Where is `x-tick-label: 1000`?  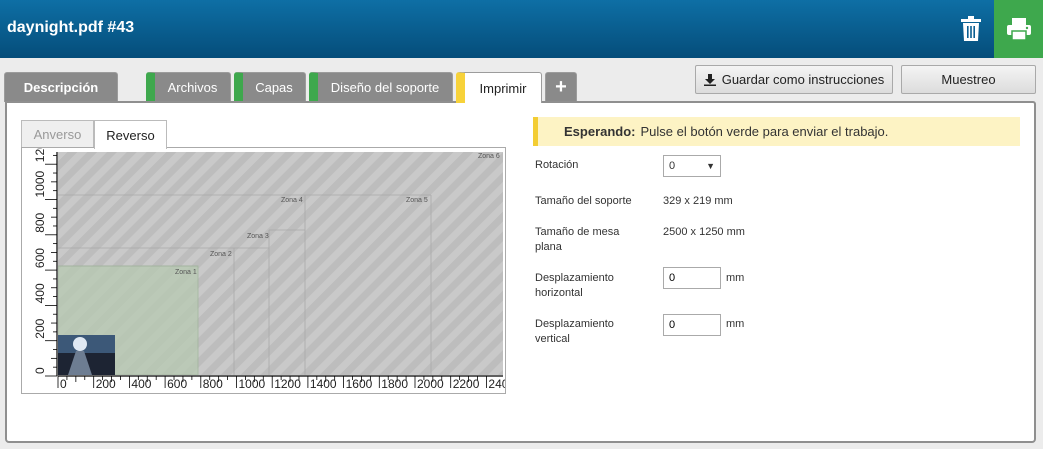
x-tick-label: 1000 is located at coordinates (252, 384).